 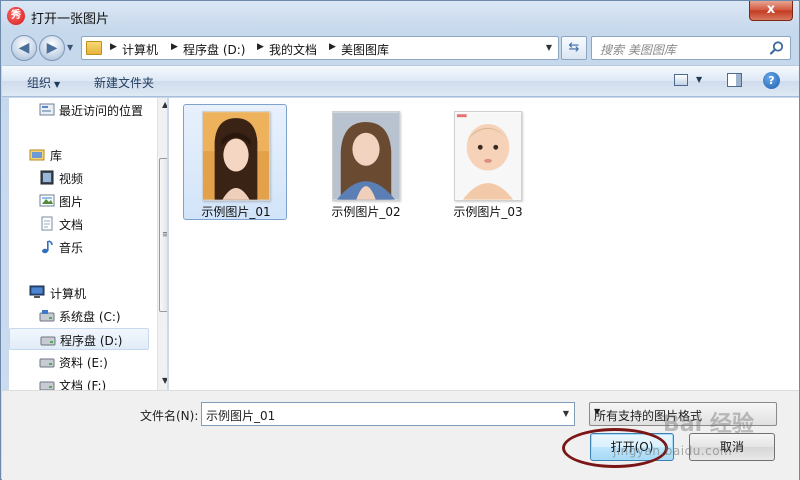 I want to click on sidebar-item-music: 音乐, so click(x=79, y=247).